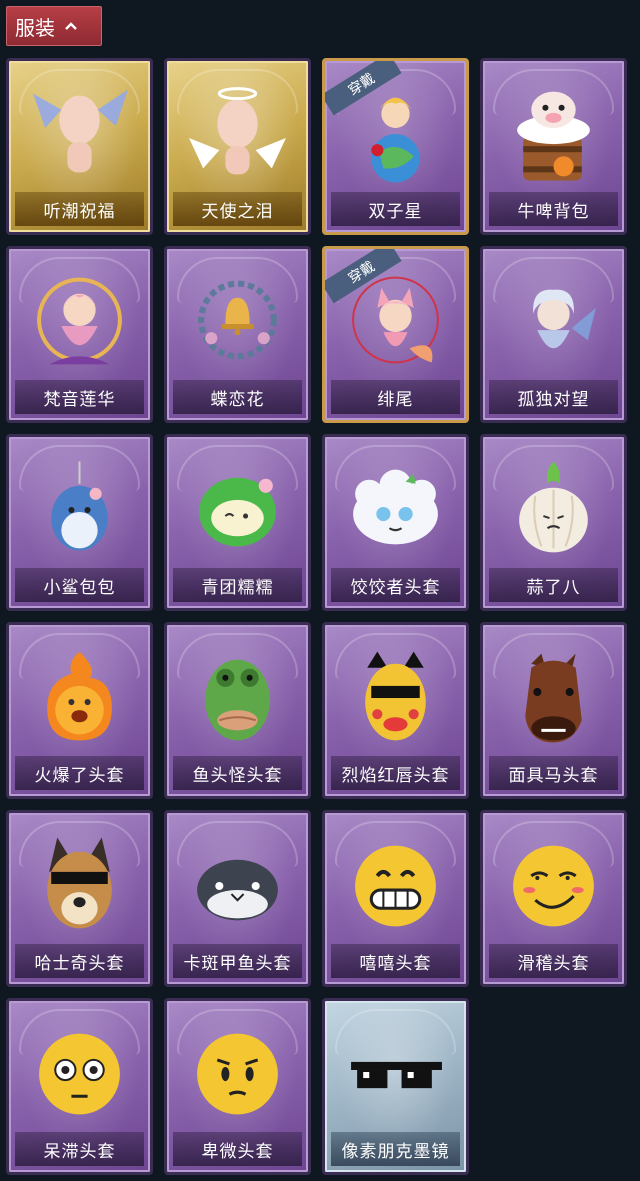 The image size is (640, 1181). I want to click on costume-card: 鱼头怪头套, so click(237, 710).